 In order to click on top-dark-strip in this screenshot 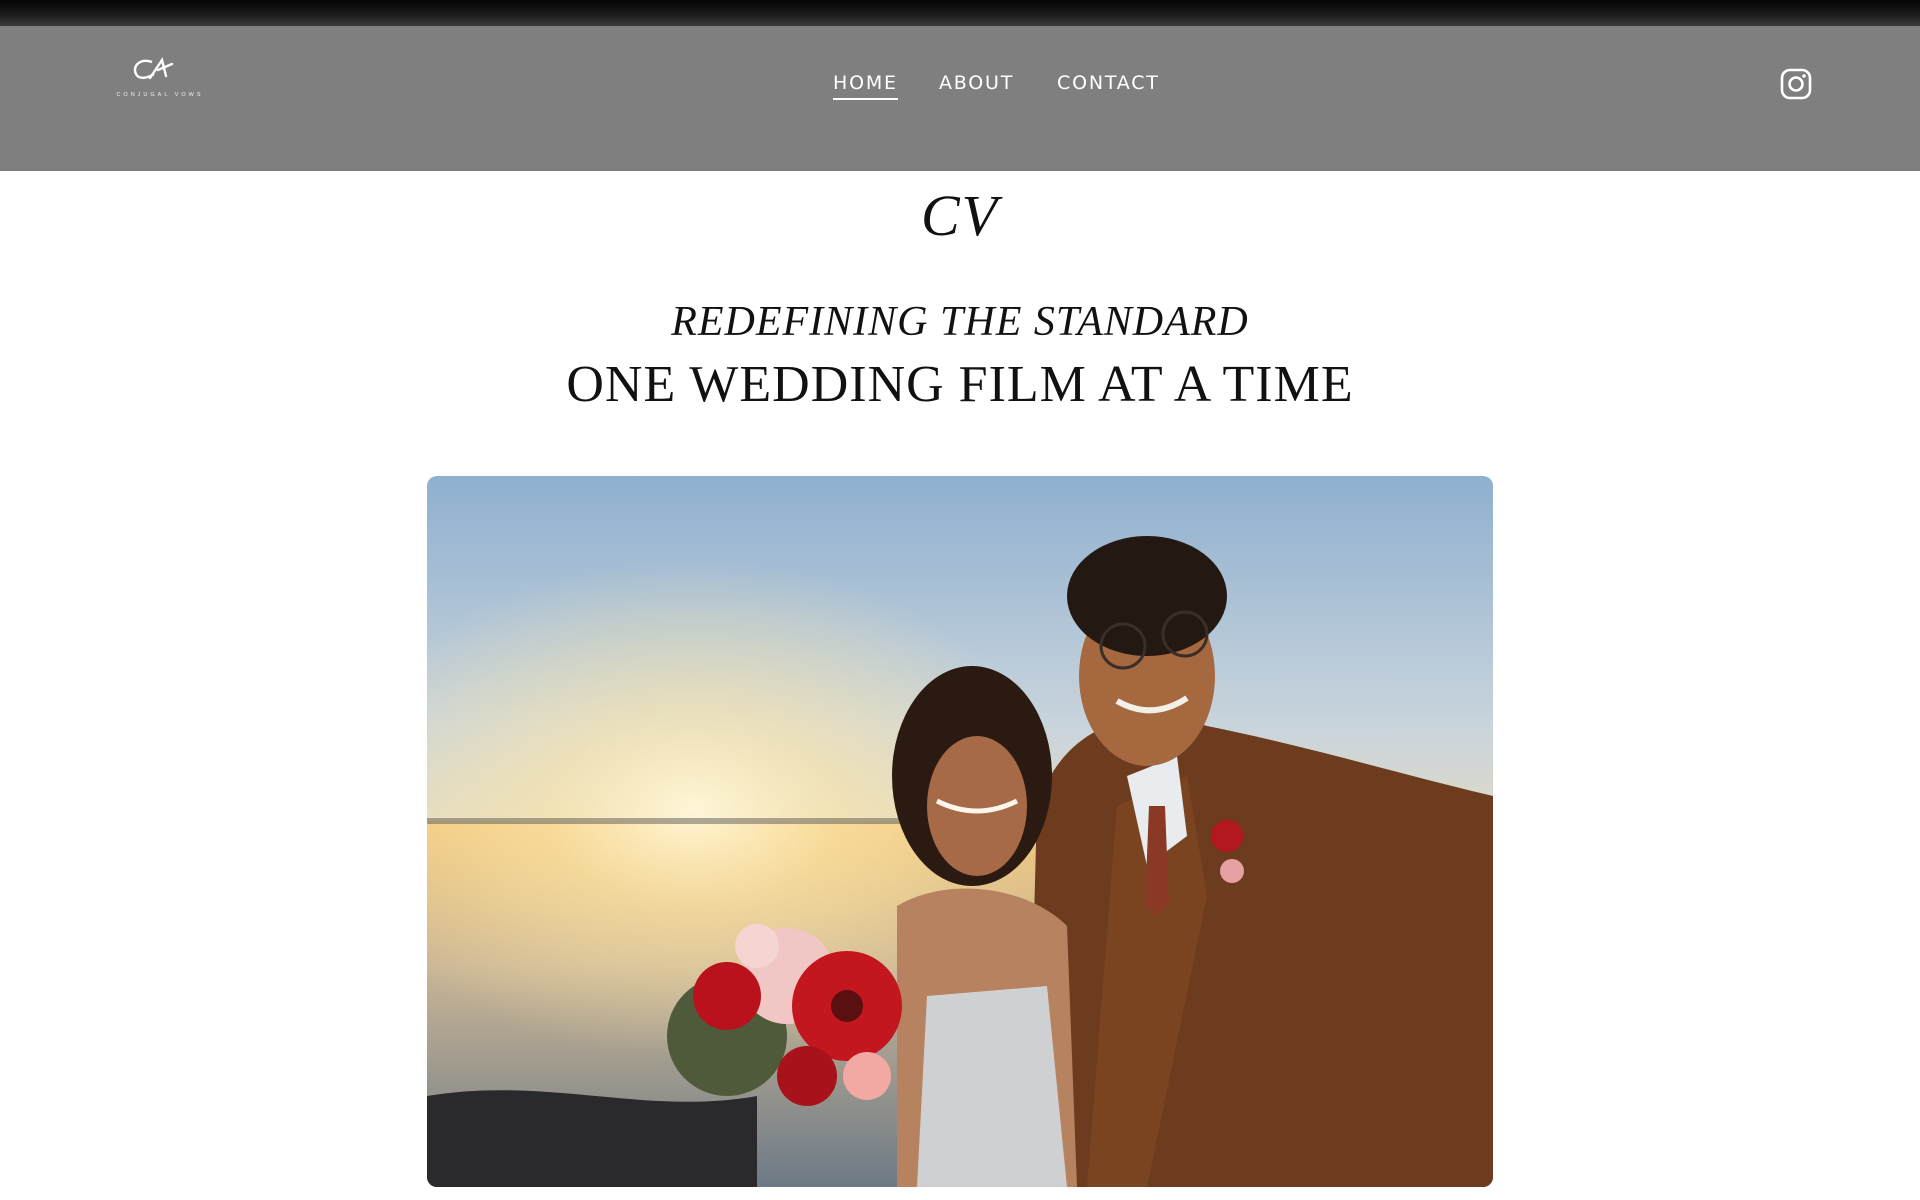, I will do `click(960, 13)`.